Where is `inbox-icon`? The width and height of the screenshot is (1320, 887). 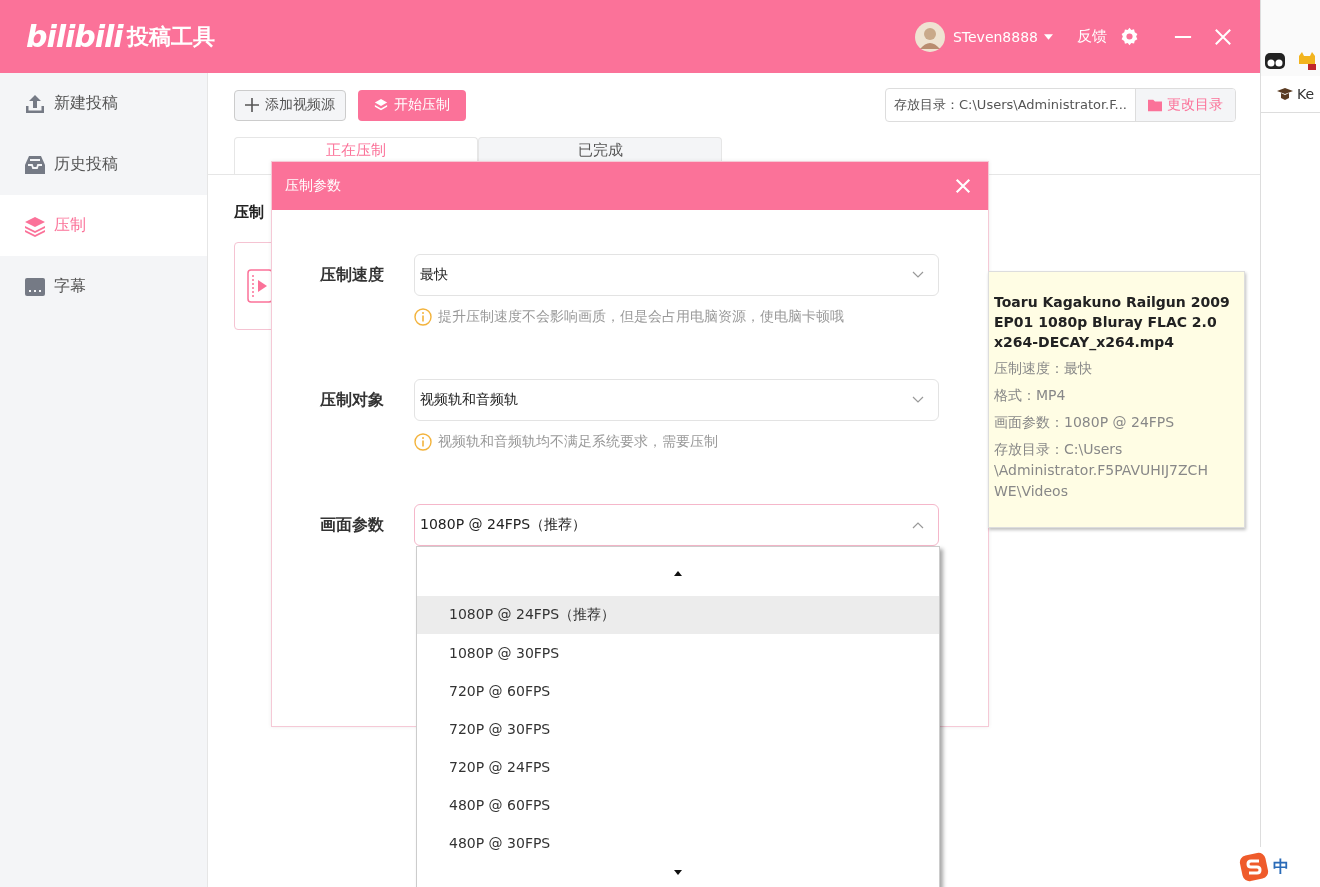
inbox-icon is located at coordinates (35, 164).